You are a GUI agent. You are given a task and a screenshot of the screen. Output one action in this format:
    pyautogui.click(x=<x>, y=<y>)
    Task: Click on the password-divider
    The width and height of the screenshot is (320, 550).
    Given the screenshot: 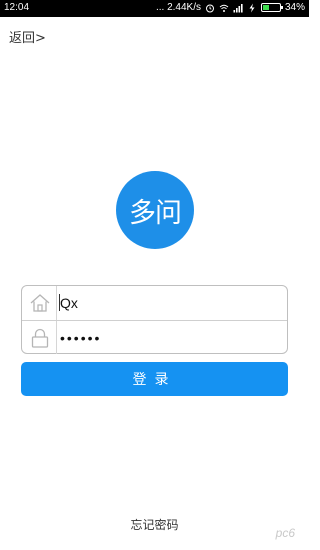 What is the action you would take?
    pyautogui.click(x=56, y=337)
    